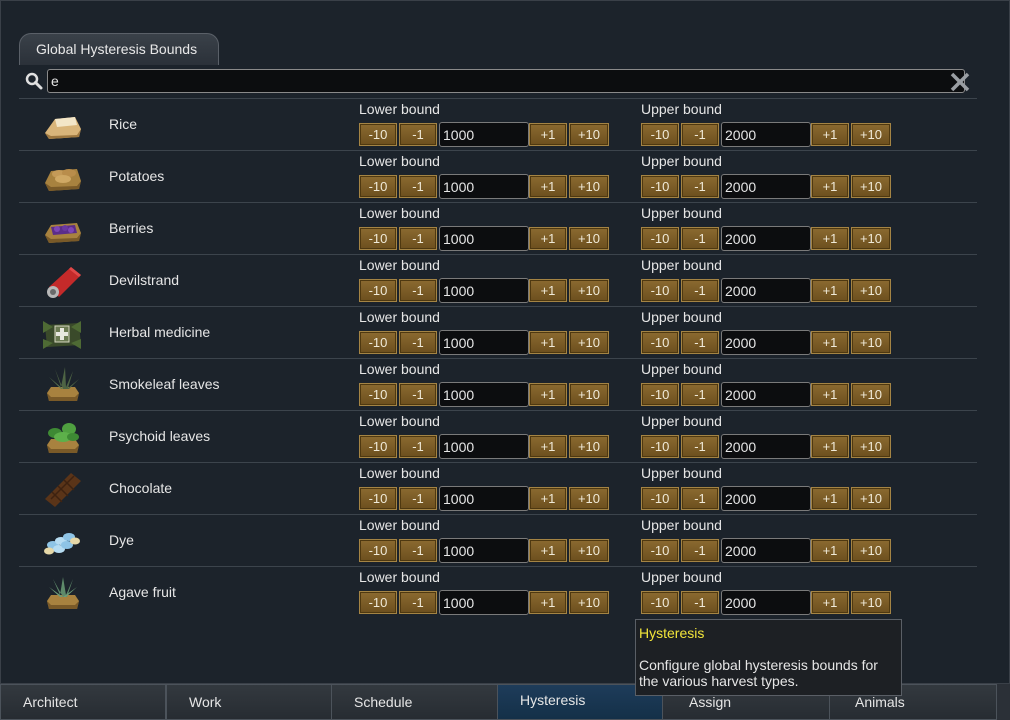  Describe the element at coordinates (960, 82) in the screenshot. I see `clear-search-icon` at that location.